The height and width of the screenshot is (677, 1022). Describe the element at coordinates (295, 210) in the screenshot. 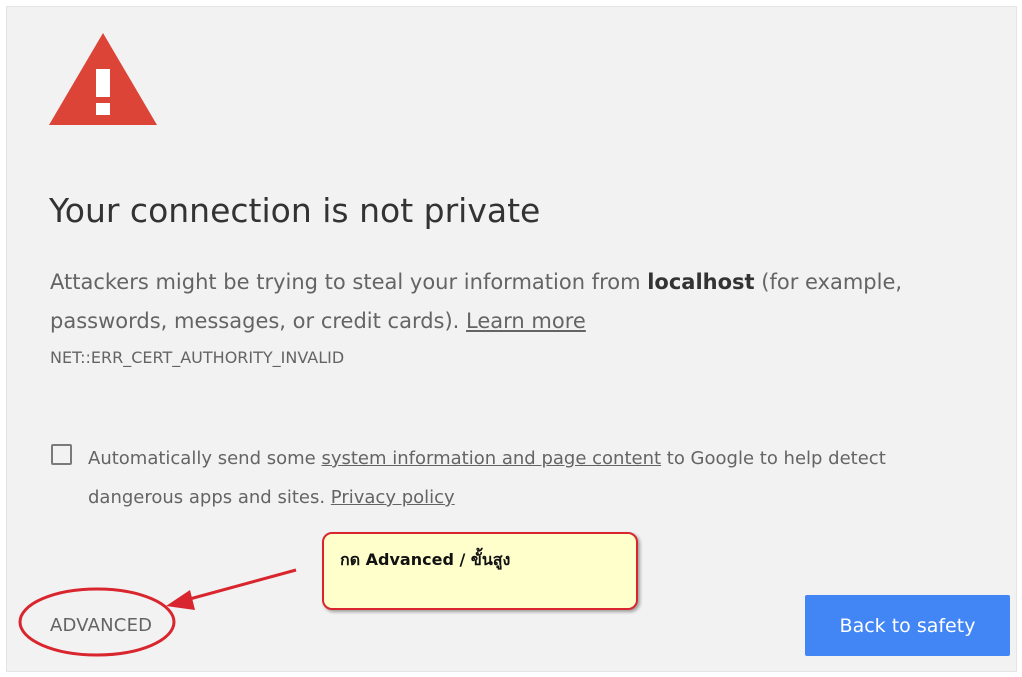

I see `page-title: Your connection is not private` at that location.